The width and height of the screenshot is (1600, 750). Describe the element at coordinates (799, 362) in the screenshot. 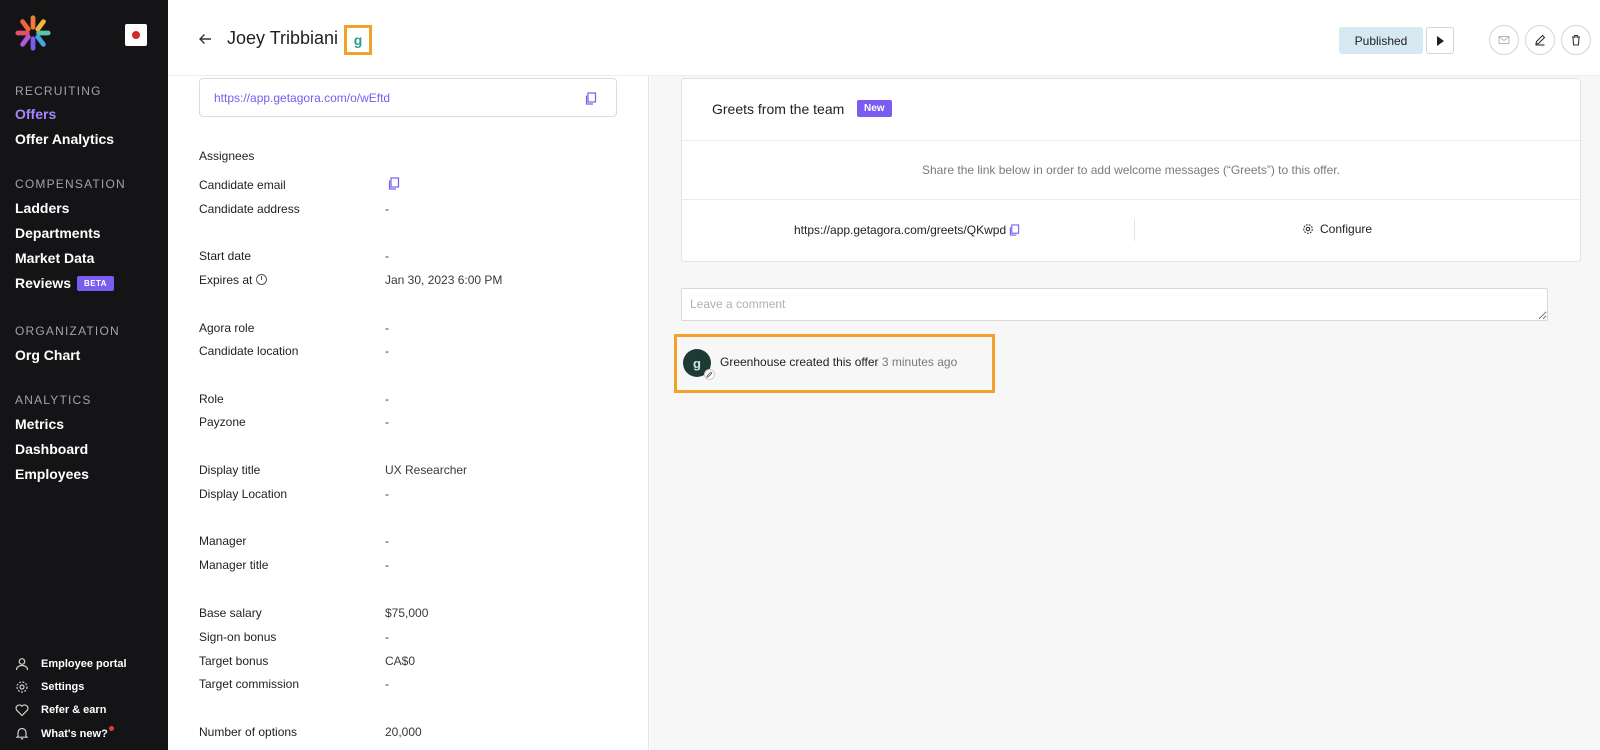

I see `activity-description: Greenhouse created this offer` at that location.